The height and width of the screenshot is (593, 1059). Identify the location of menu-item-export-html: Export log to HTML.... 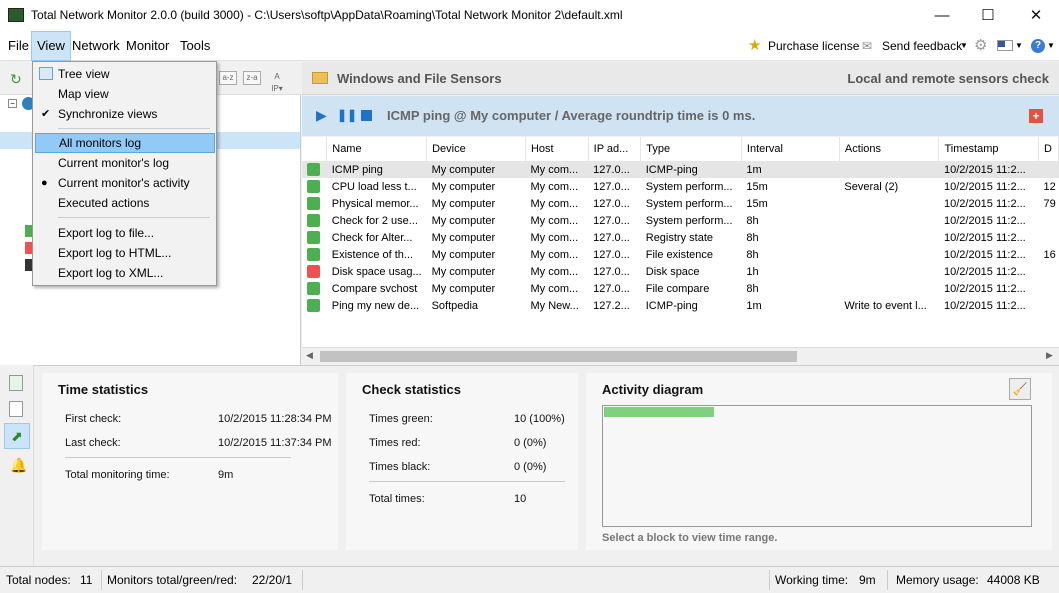
(125, 253).